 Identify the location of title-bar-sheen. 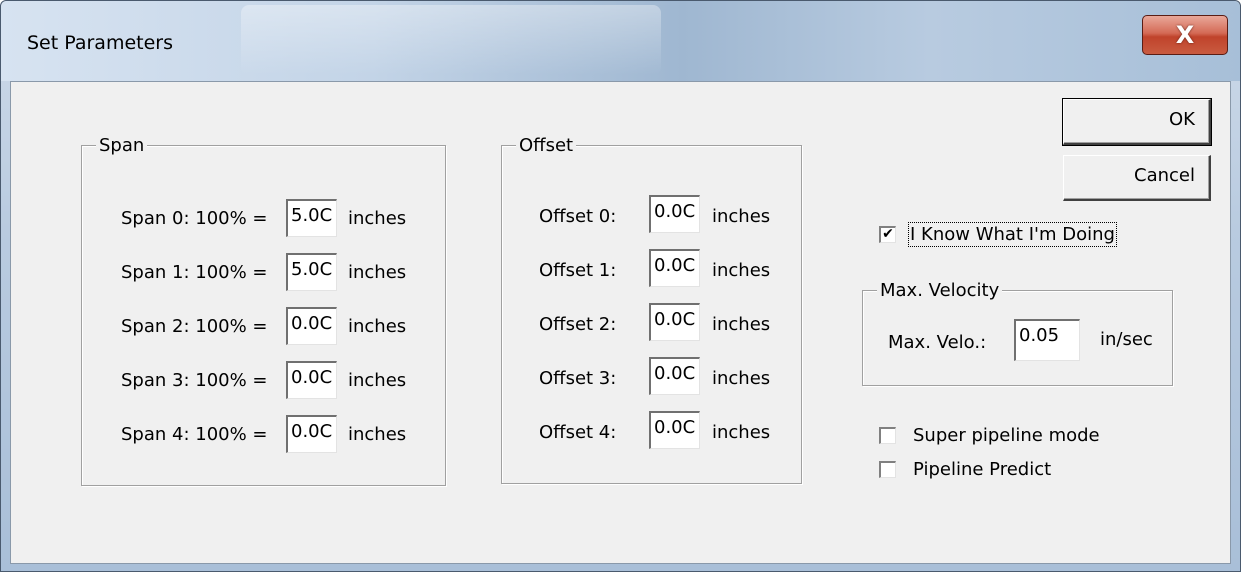
(451, 40).